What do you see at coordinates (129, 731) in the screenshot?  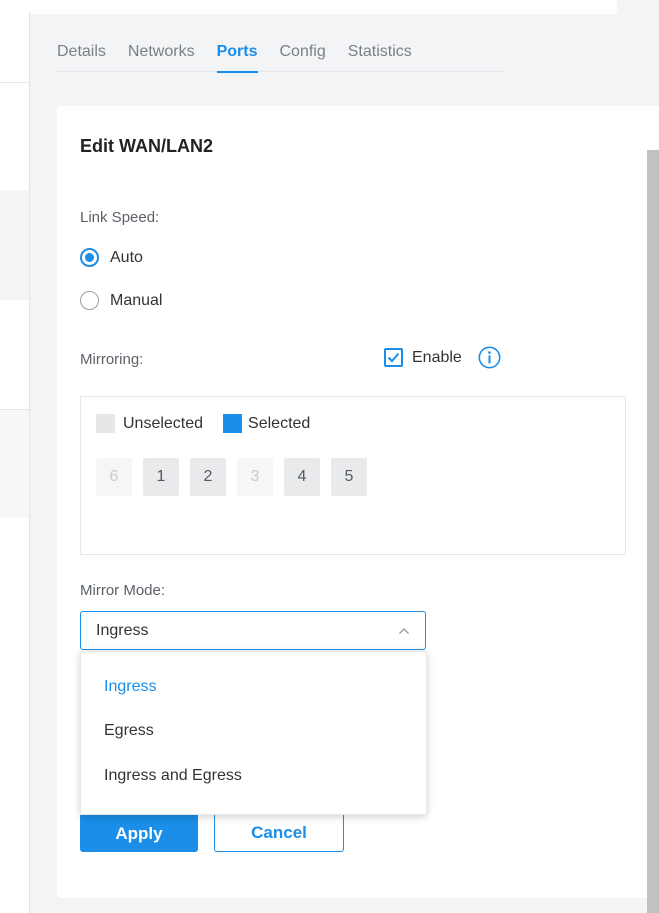 I see `option-egress: Egress` at bounding box center [129, 731].